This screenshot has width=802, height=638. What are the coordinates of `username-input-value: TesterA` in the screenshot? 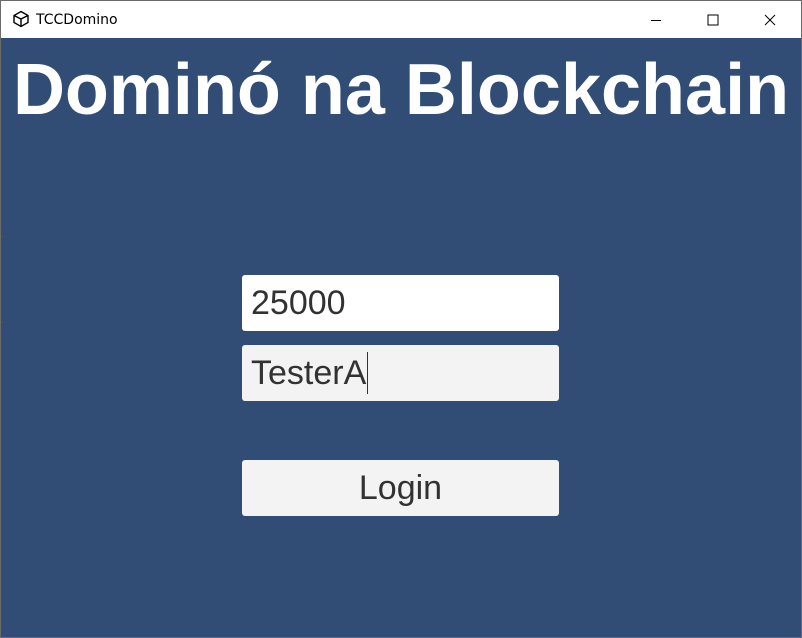 It's located at (309, 372).